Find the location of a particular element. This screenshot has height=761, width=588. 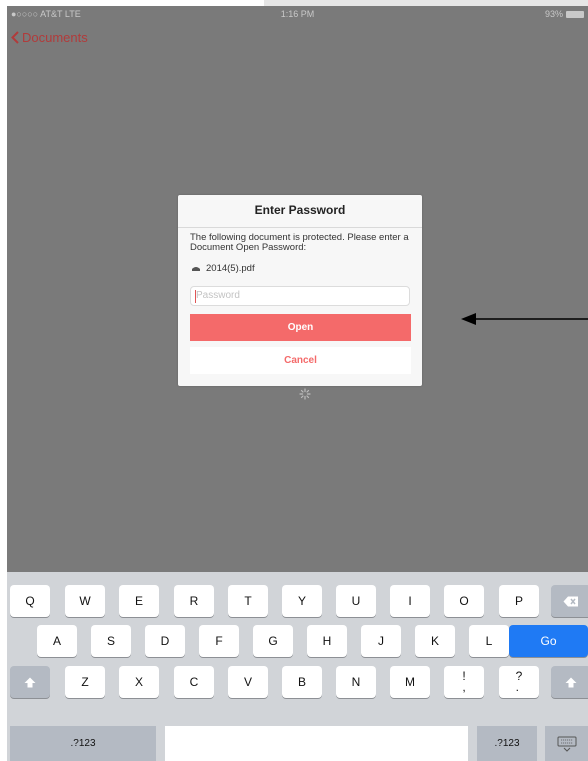

key-f: F is located at coordinates (219, 641).